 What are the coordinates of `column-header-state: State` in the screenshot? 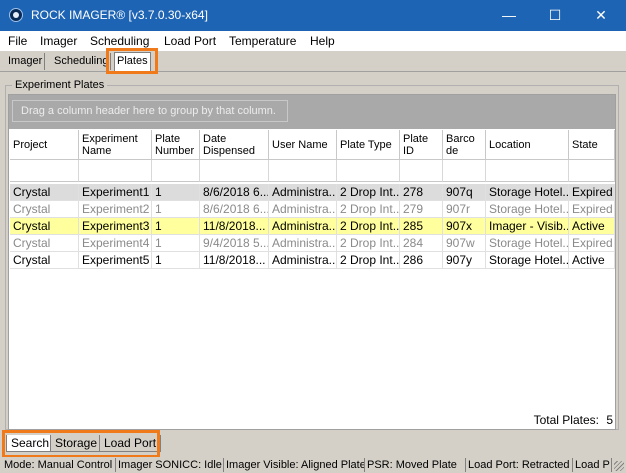 It's located at (592, 145).